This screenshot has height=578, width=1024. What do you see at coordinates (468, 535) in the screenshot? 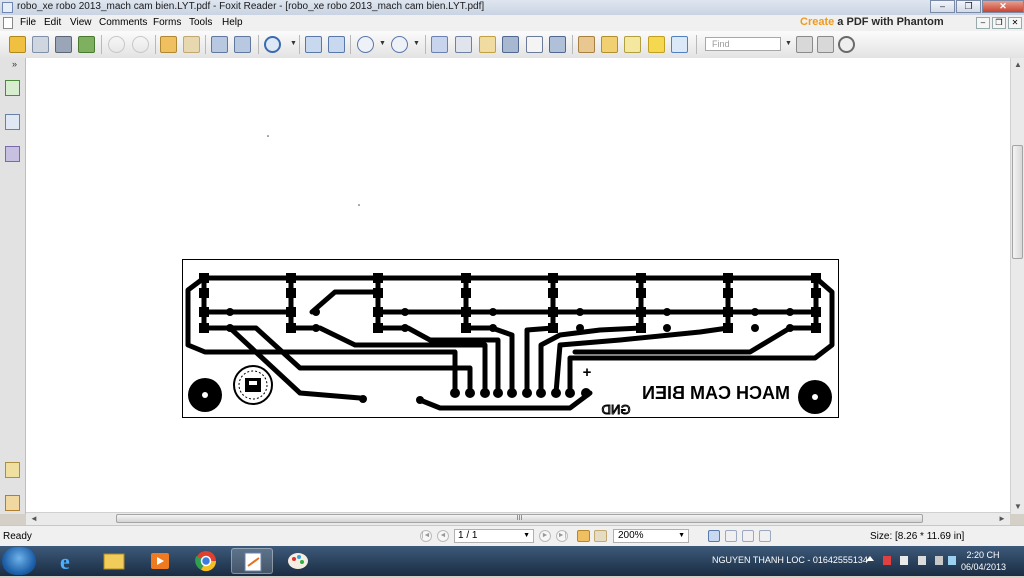
I see `page-number-value: 1 / 1` at bounding box center [468, 535].